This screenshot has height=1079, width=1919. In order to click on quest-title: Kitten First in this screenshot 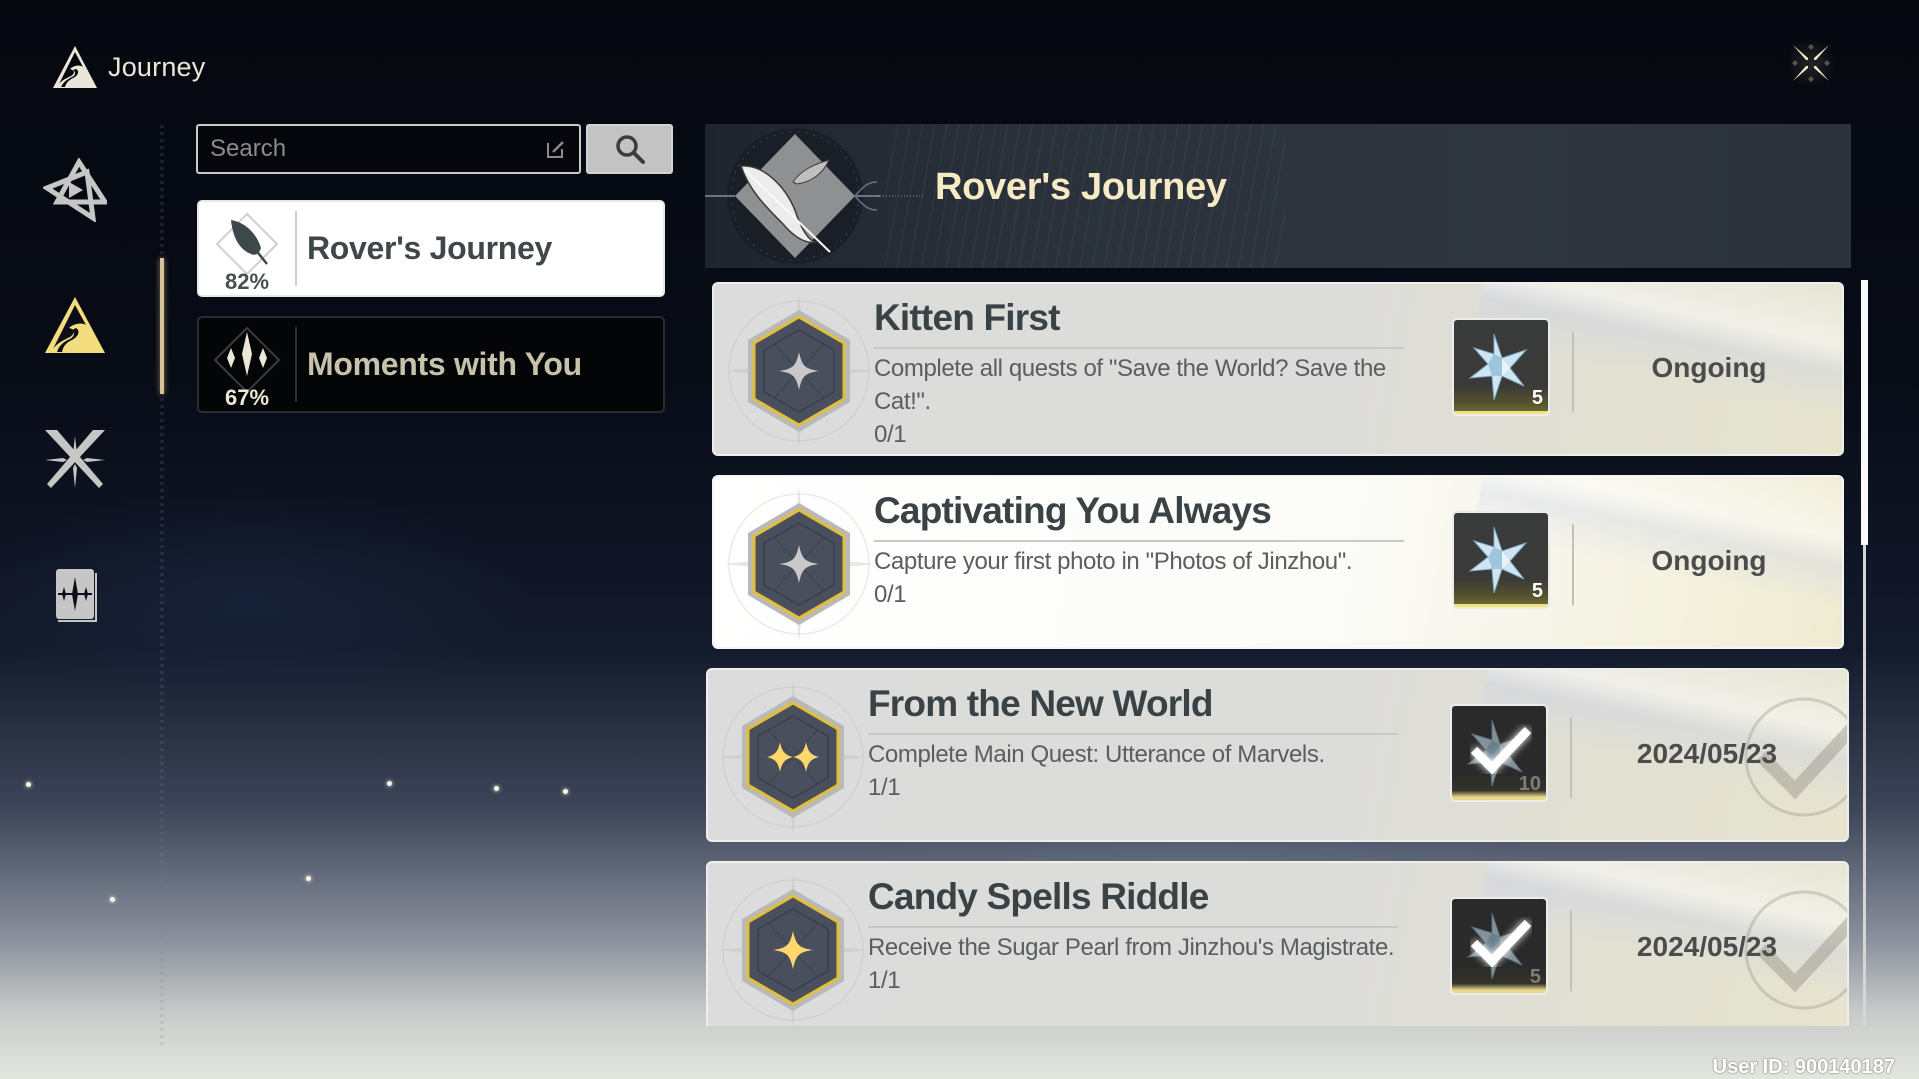, I will do `click(967, 317)`.